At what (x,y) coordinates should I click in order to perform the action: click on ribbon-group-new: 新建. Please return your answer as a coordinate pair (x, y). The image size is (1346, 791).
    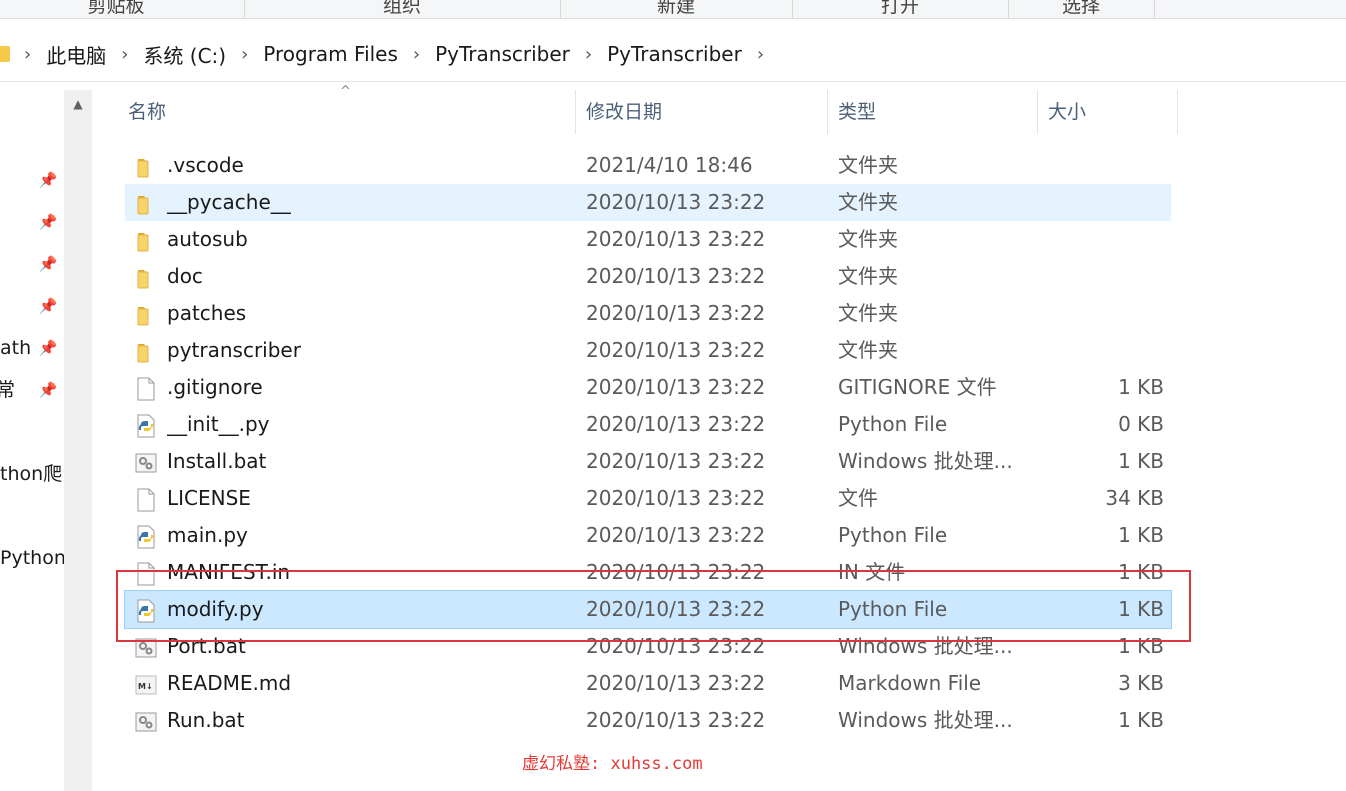
    Looking at the image, I should click on (676, 9).